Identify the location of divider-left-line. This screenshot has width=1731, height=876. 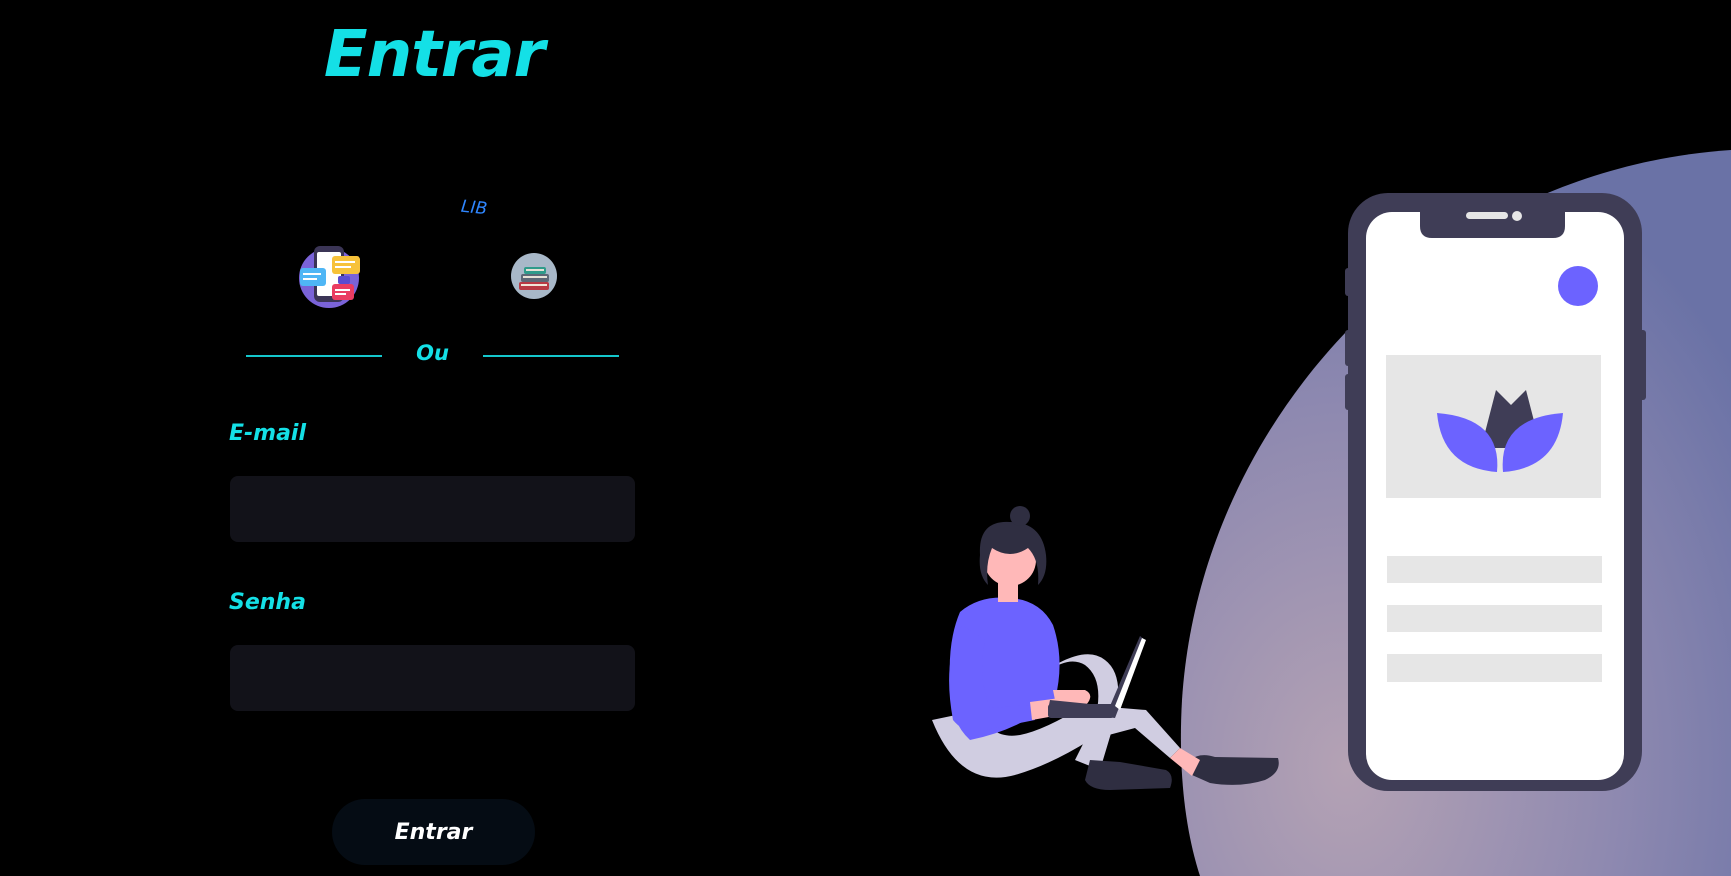
(314, 356).